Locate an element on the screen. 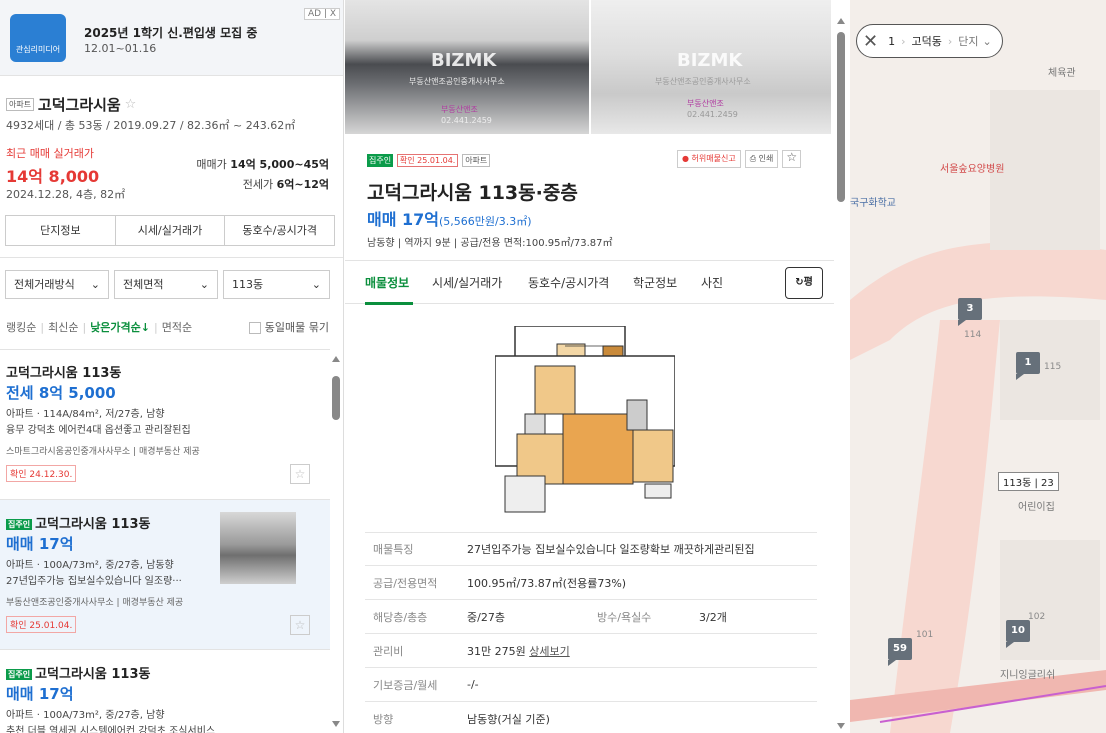 The image size is (1106, 733). listing-desc: 27년입주가능 집보실수있습니다 일조량··· is located at coordinates (94, 581).